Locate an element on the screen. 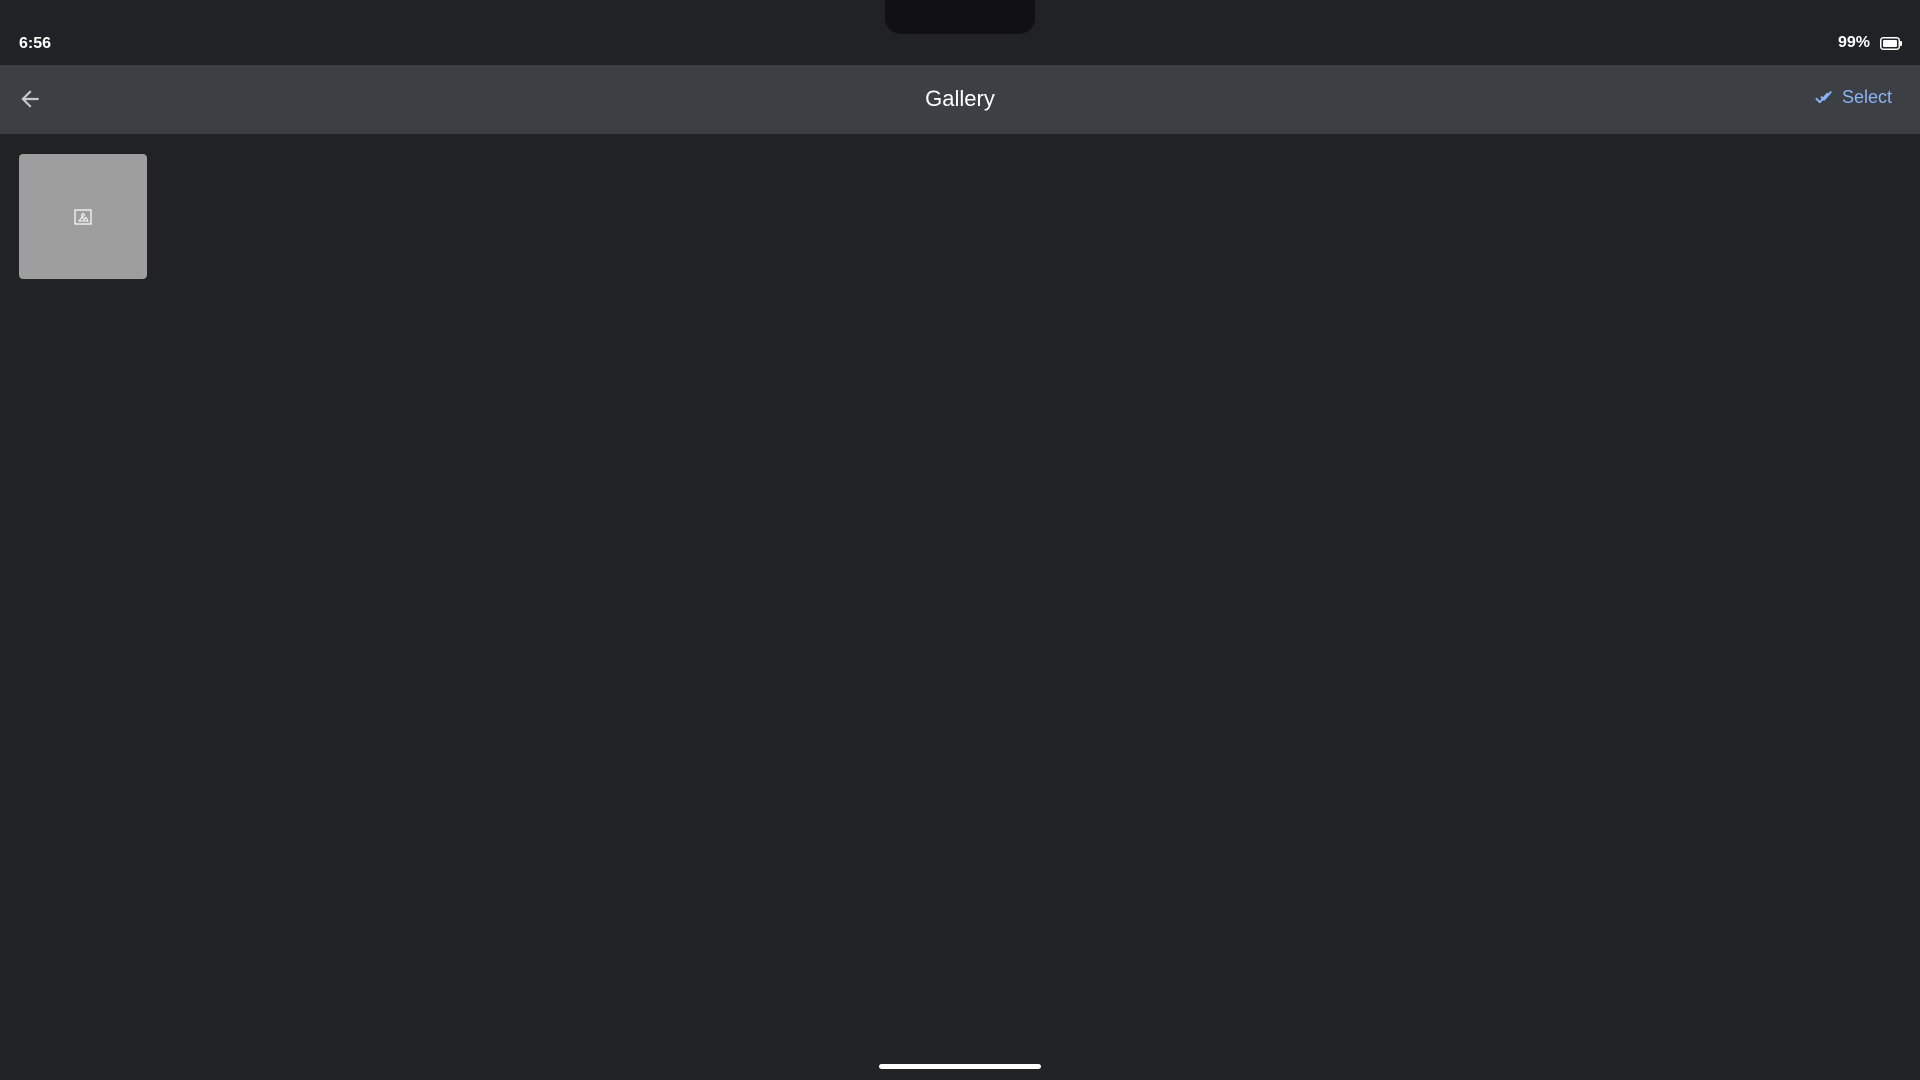 The width and height of the screenshot is (1920, 1080). double-check-icon is located at coordinates (1823, 96).